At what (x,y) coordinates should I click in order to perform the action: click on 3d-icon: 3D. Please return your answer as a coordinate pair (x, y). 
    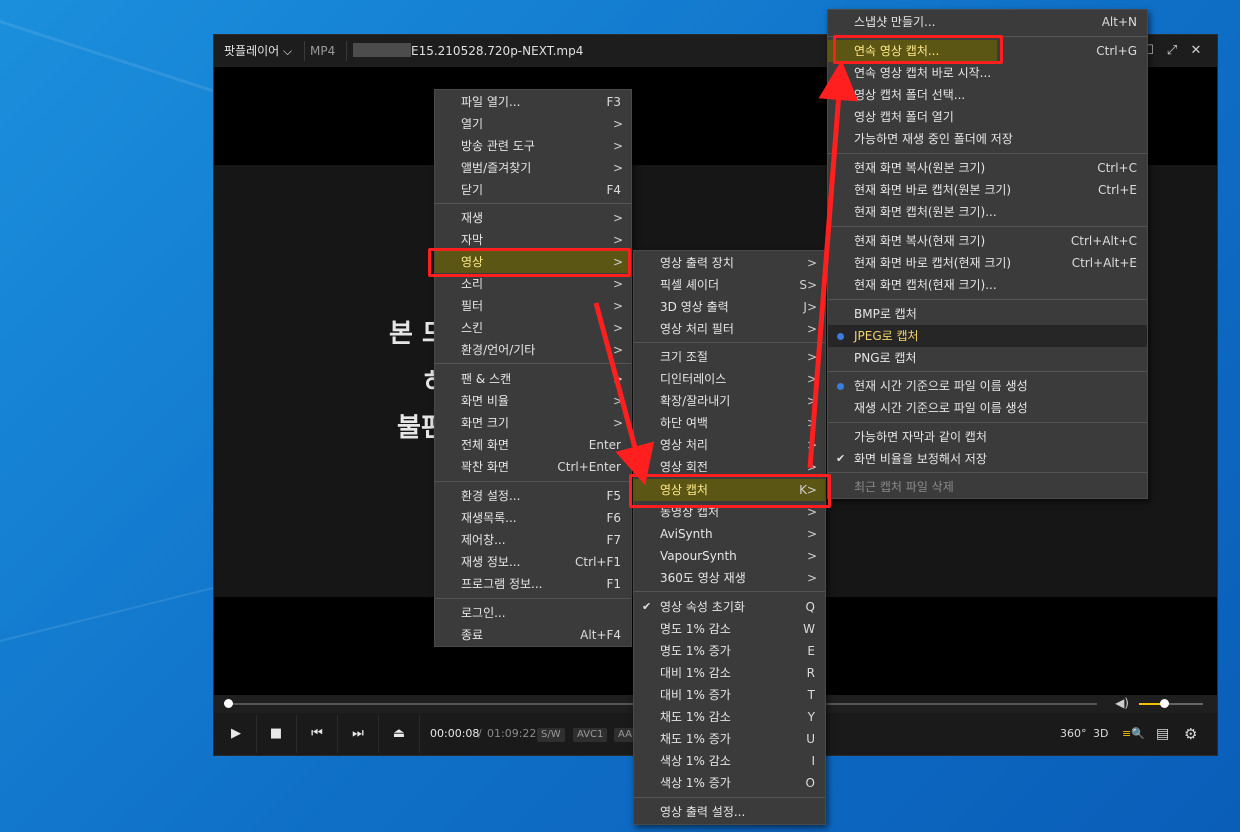
    Looking at the image, I should click on (1100, 734).